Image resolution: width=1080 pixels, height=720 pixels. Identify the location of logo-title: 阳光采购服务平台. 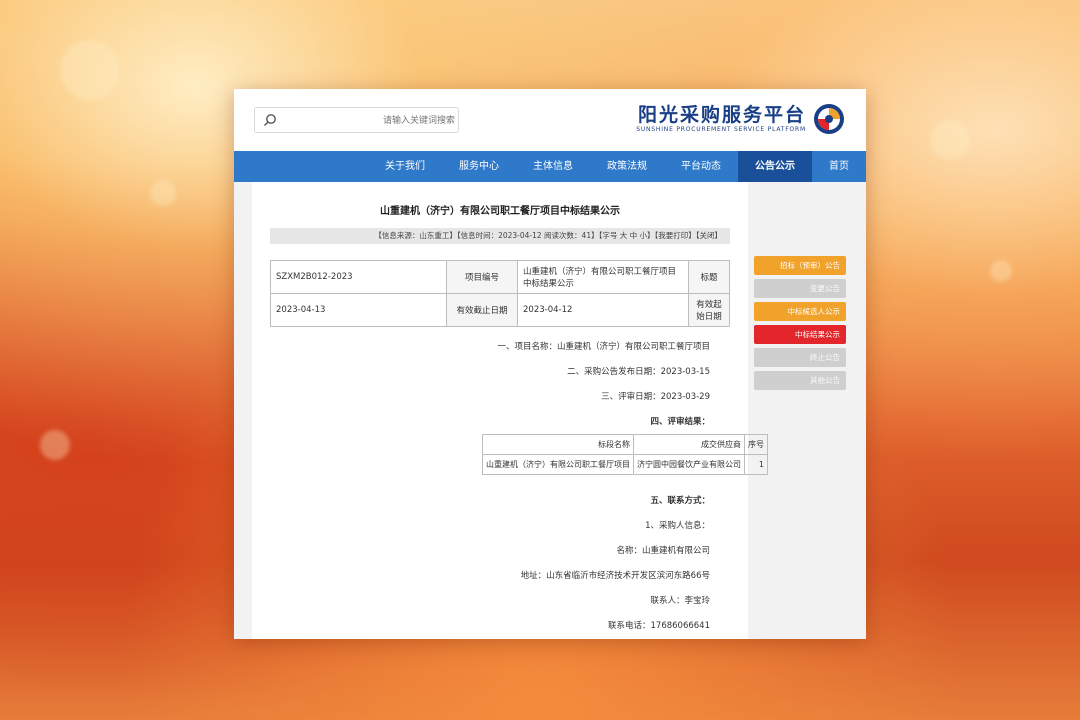
(721, 115).